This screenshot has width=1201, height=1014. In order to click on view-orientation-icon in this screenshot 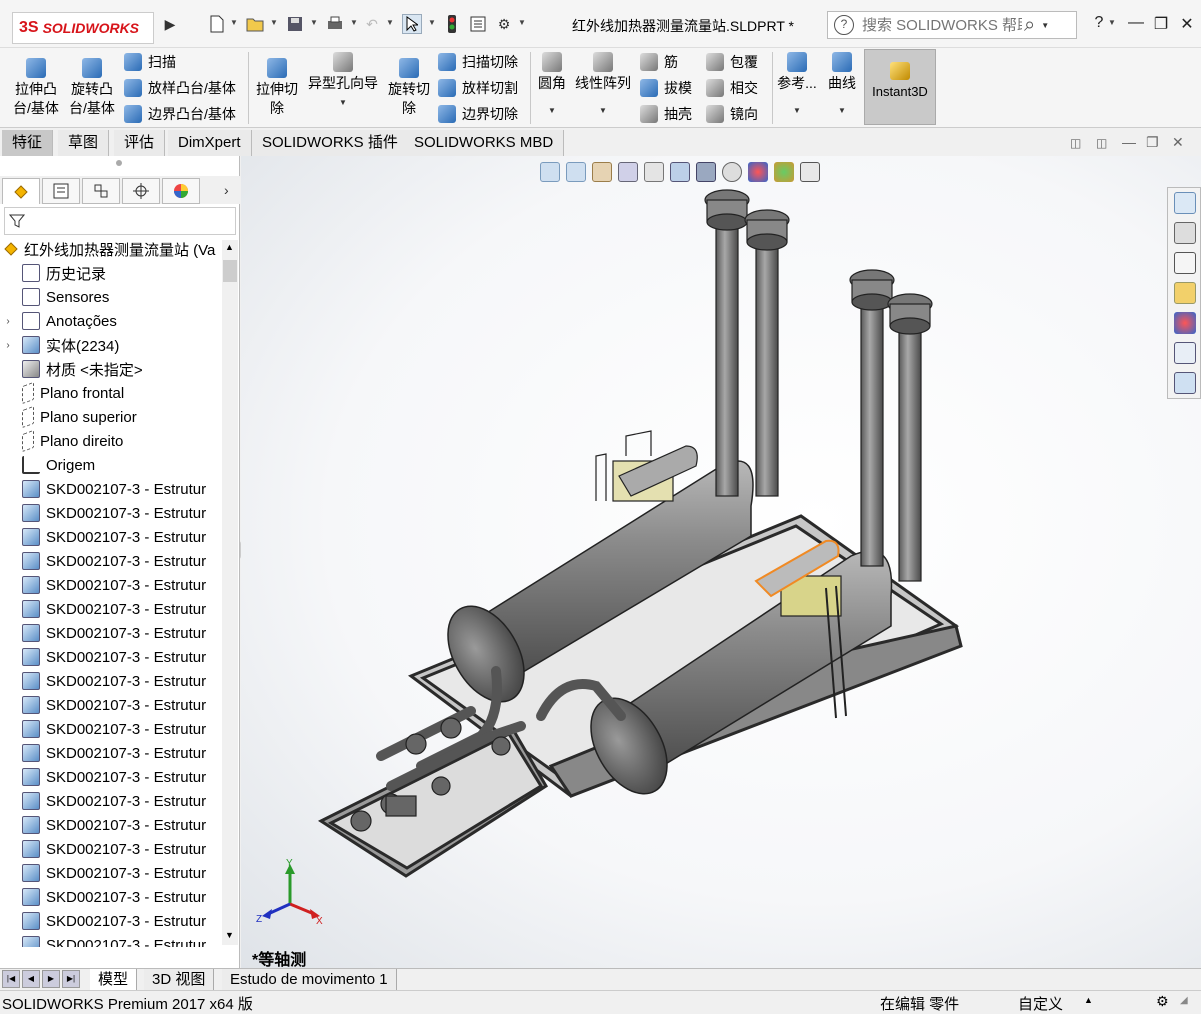, I will do `click(680, 172)`.